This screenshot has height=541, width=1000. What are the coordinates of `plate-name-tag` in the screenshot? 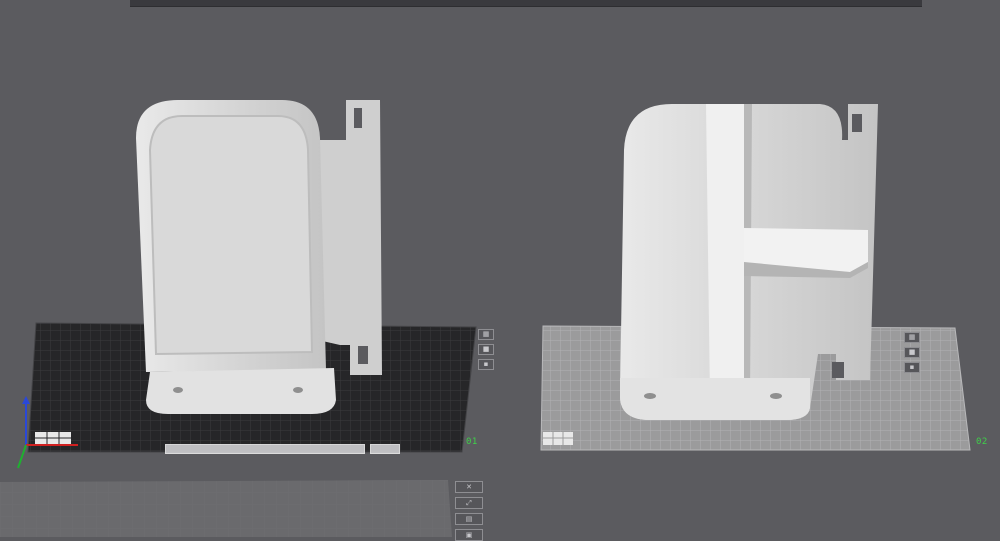 It's located at (385, 449).